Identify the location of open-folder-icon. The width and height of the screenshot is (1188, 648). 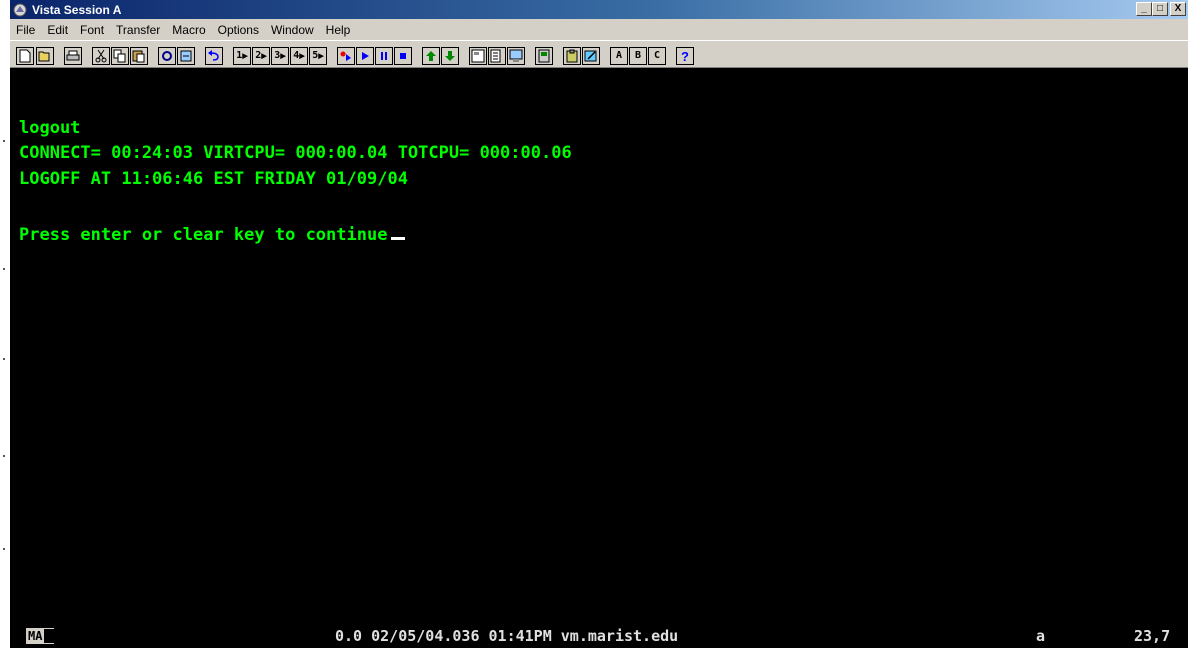
(45, 56).